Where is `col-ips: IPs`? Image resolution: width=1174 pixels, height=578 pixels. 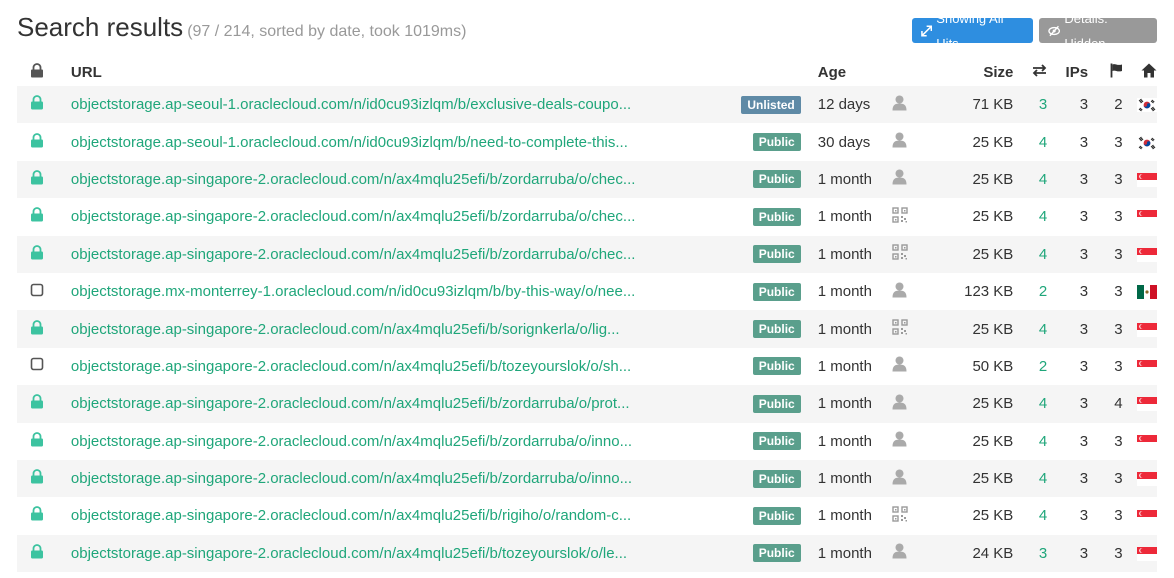 col-ips: IPs is located at coordinates (1068, 72).